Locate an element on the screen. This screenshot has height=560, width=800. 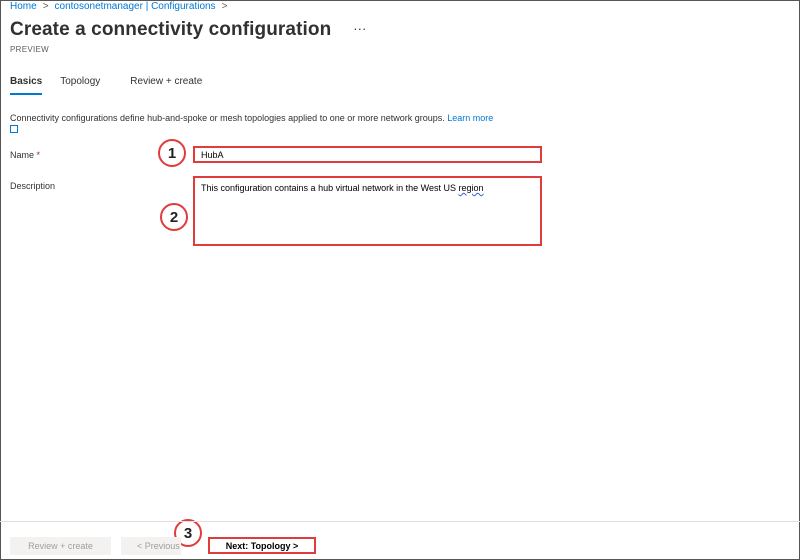
name-input: HubA is located at coordinates (367, 154).